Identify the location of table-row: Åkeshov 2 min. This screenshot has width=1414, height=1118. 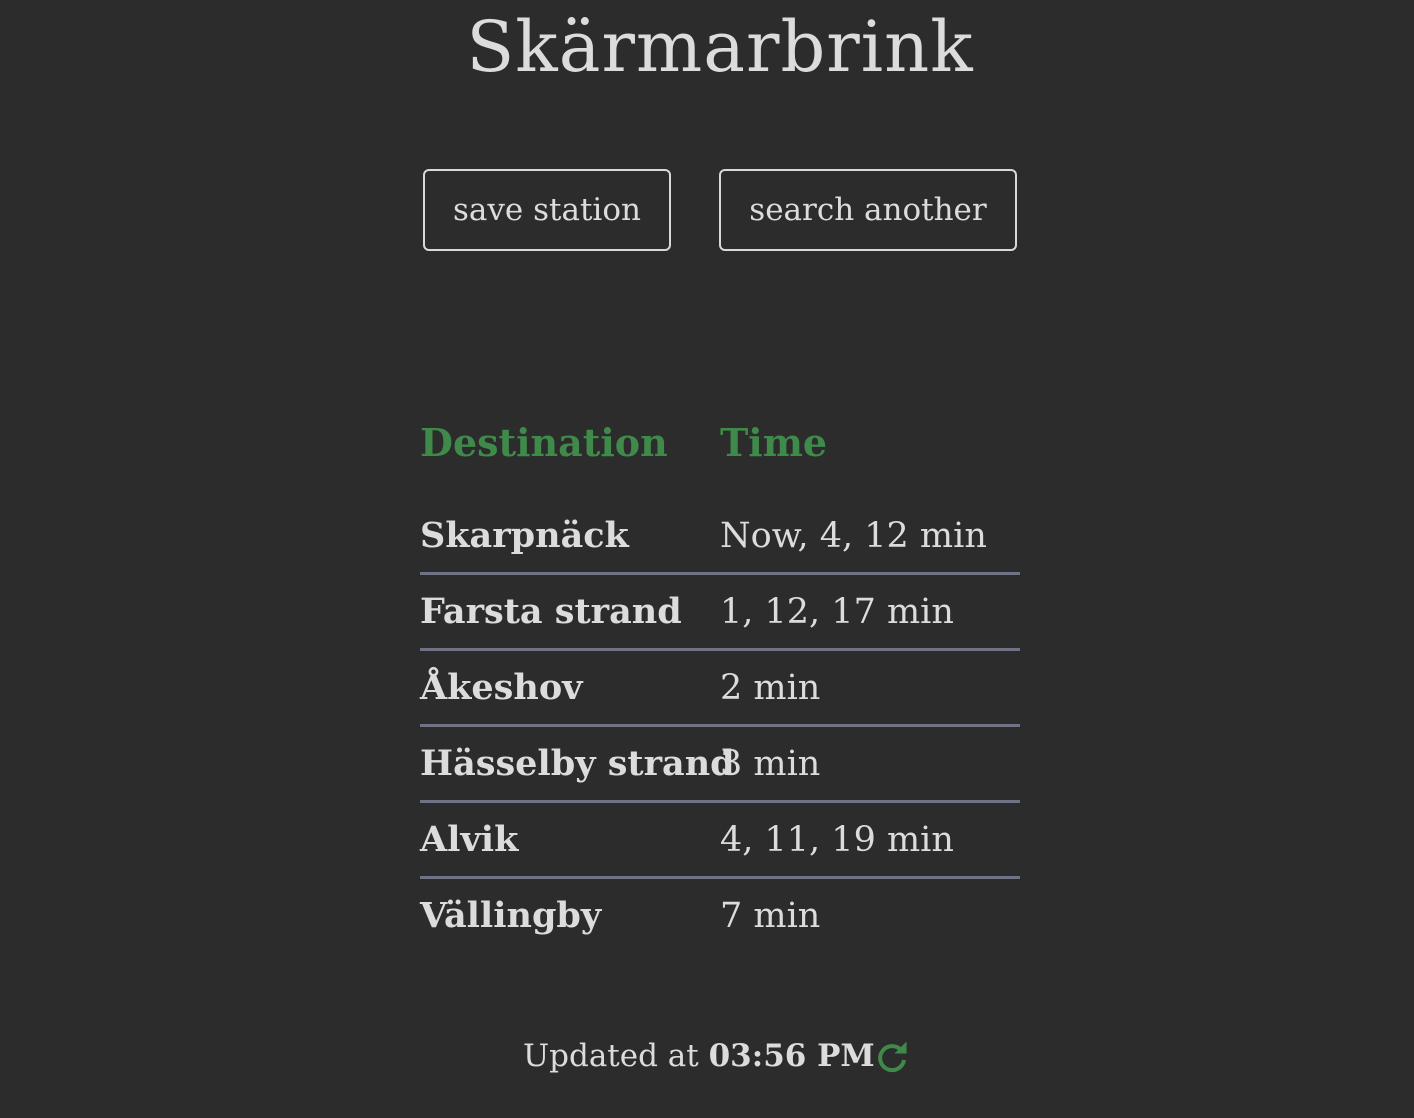
(720, 687).